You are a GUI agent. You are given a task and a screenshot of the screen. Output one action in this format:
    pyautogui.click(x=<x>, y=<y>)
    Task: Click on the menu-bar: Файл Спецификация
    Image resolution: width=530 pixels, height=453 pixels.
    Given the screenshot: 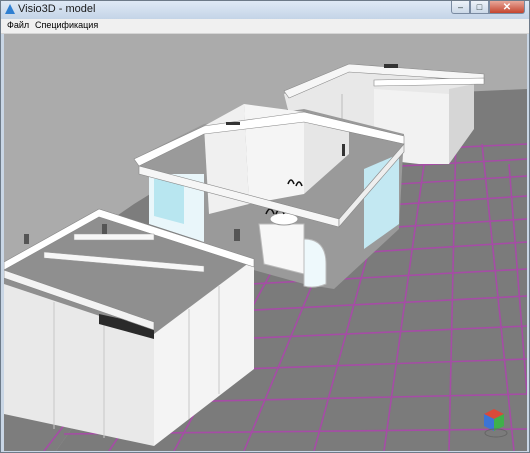 What is the action you would take?
    pyautogui.click(x=265, y=26)
    